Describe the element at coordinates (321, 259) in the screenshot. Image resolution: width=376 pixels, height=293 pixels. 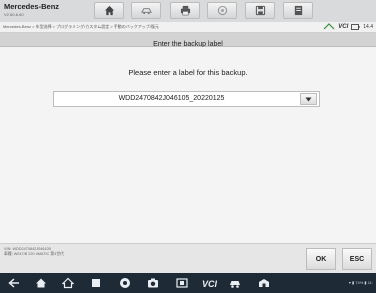
I see `ok-button: OK` at that location.